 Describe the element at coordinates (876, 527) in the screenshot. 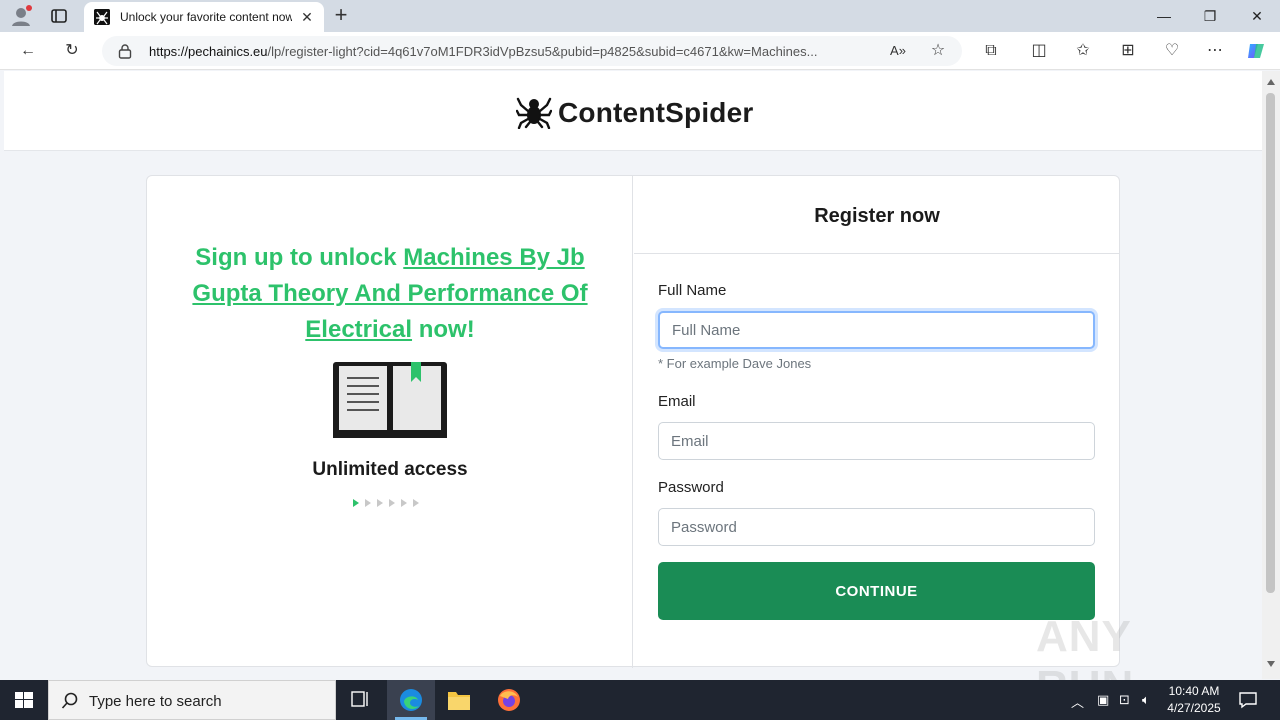

I see `password-input` at that location.